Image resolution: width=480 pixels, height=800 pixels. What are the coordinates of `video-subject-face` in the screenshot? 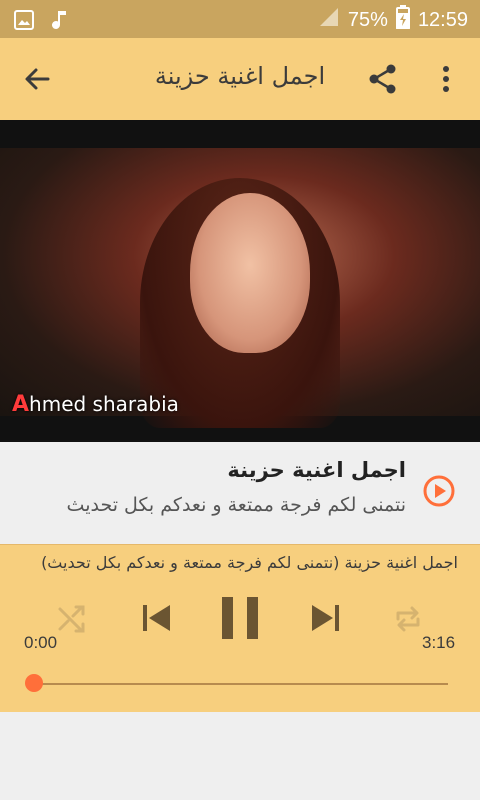 It's located at (250, 273).